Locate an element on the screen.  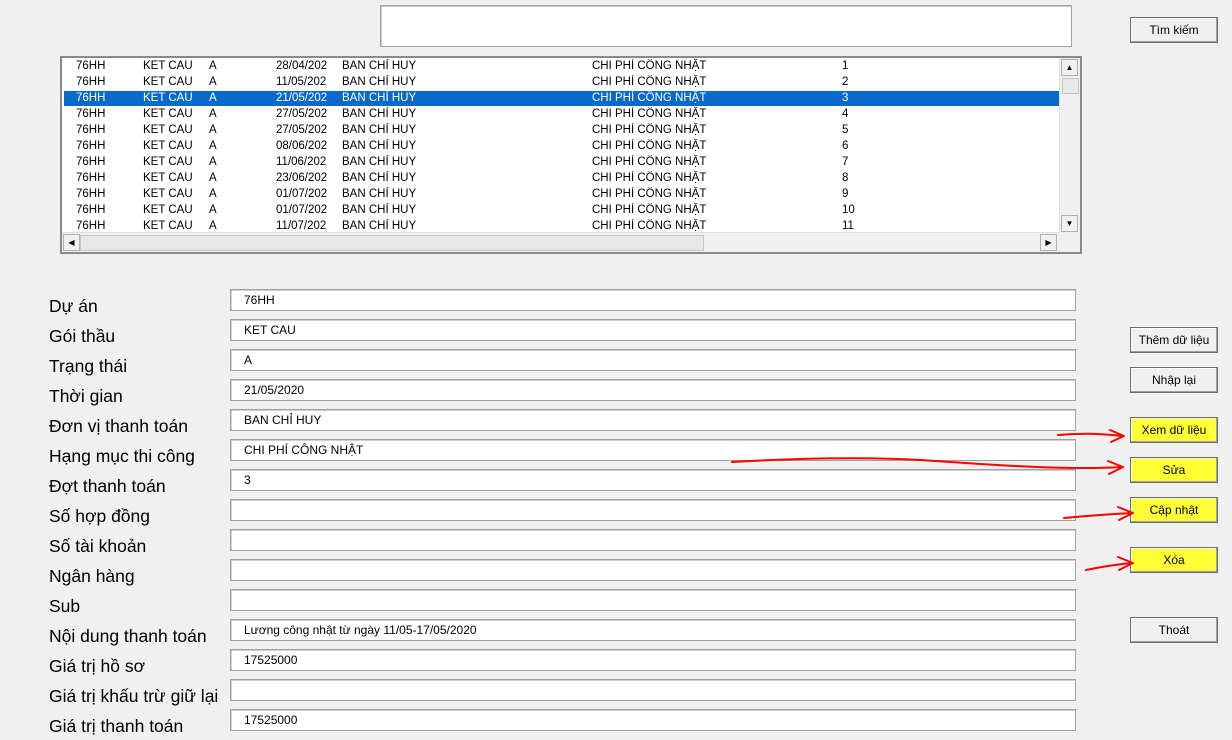
delete-button: Xóa is located at coordinates (1174, 560).